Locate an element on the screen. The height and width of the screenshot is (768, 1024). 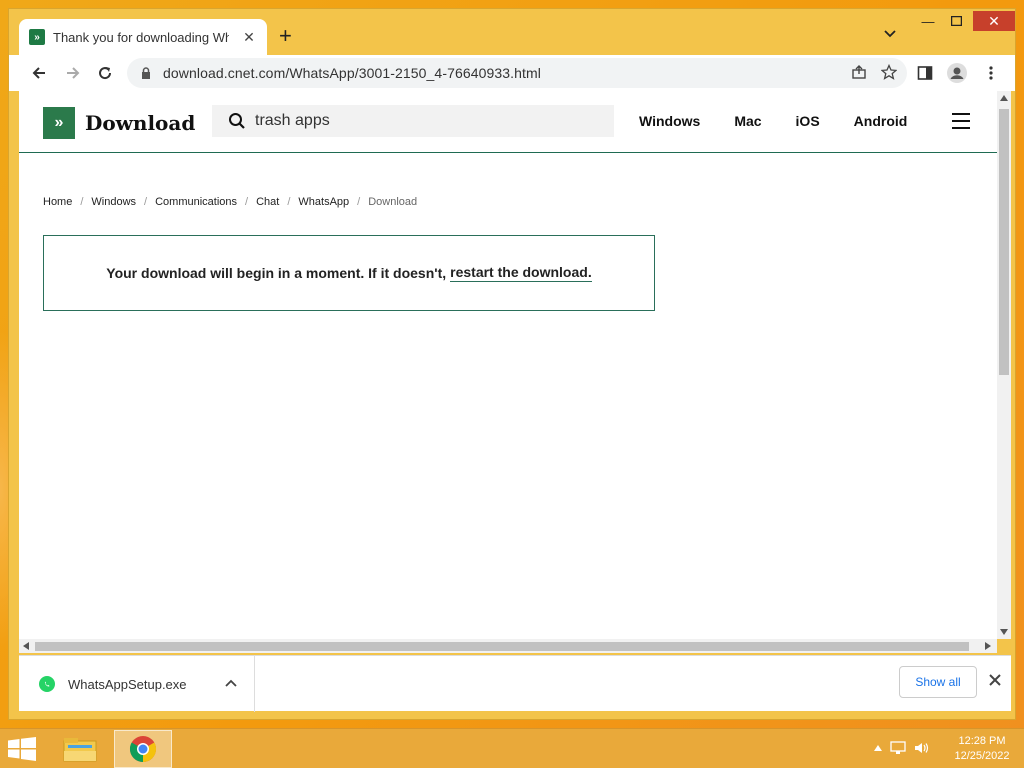
back-button is located at coordinates (39, 73).